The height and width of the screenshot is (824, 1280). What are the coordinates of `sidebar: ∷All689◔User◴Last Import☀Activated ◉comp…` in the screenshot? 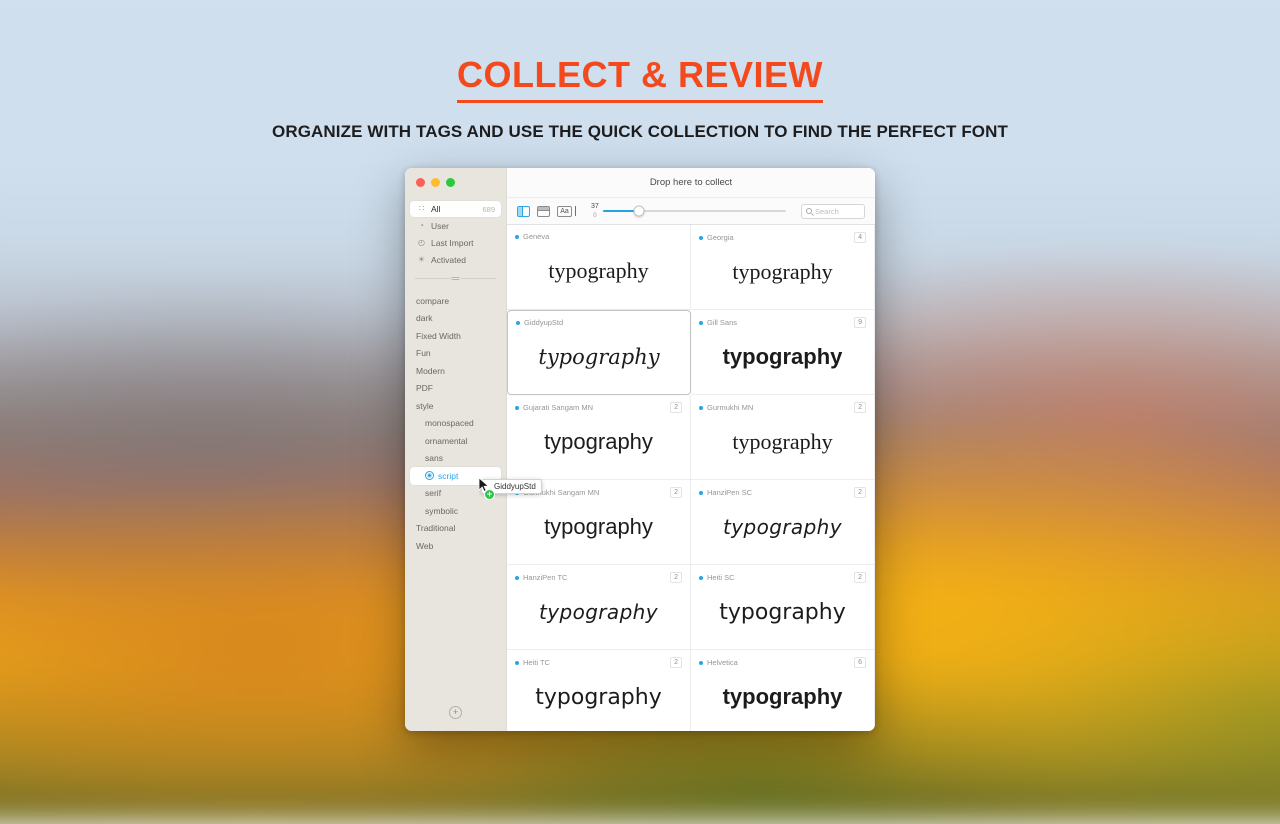 It's located at (455, 449).